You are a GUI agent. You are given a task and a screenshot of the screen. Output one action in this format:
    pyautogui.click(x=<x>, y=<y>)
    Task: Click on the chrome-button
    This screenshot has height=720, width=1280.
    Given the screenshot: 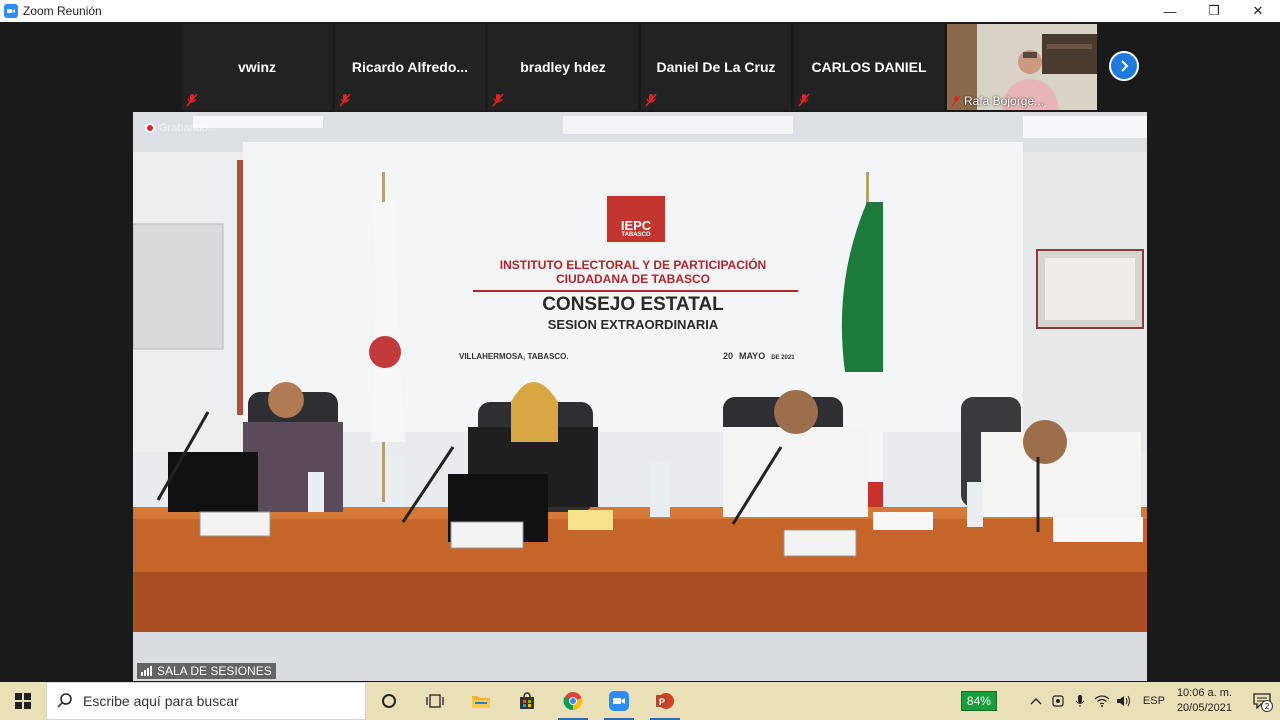 What is the action you would take?
    pyautogui.click(x=573, y=701)
    